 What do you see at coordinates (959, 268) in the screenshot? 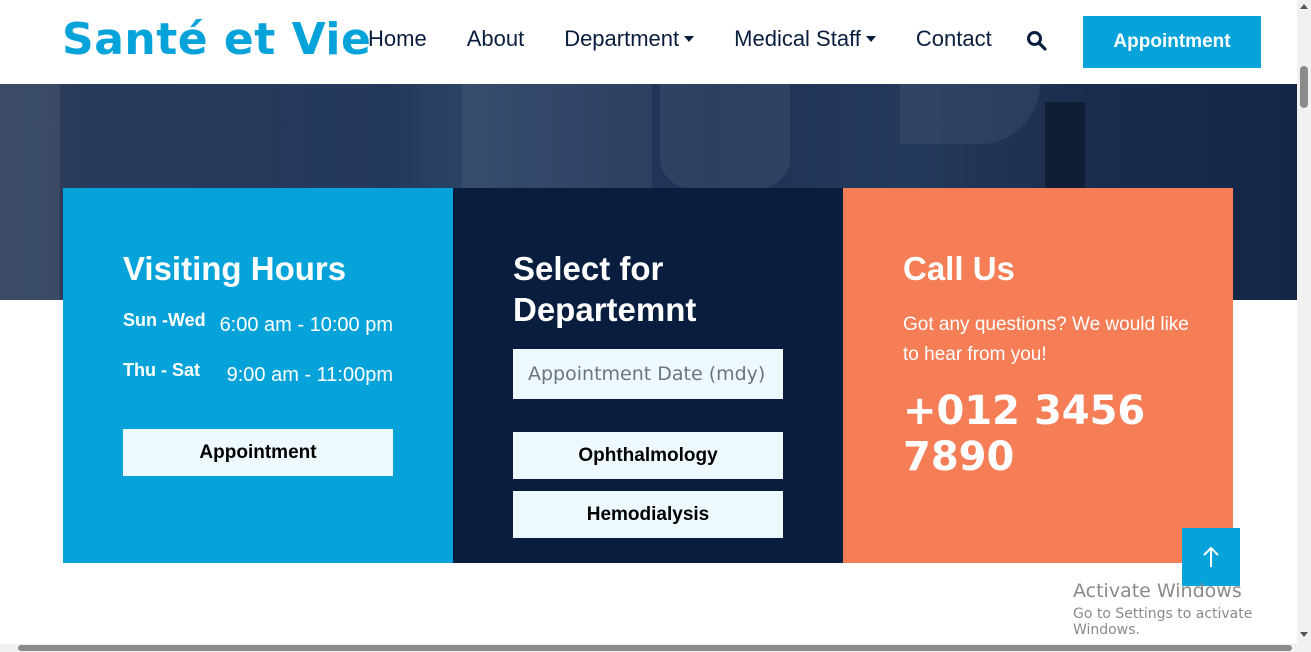
I see `call-us-title: Call Us` at bounding box center [959, 268].